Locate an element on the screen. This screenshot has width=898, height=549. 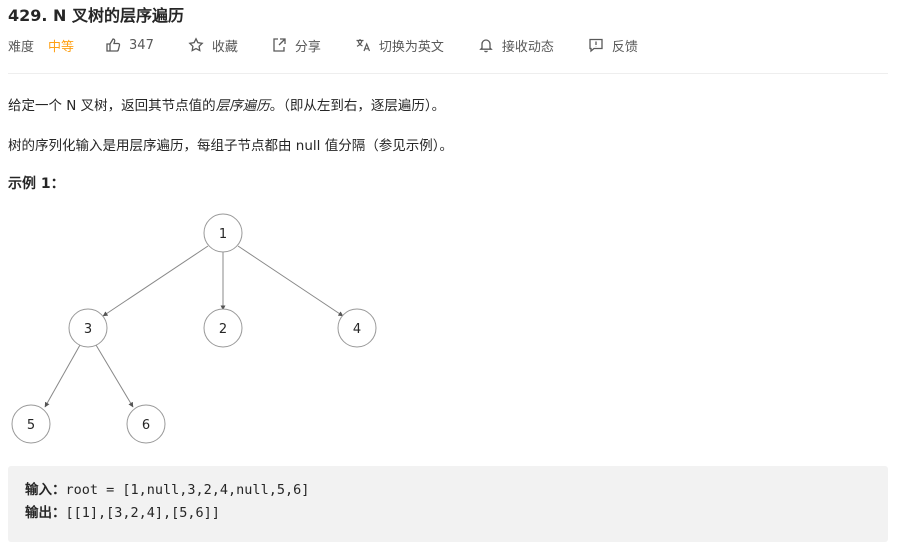
translate-icon is located at coordinates (363, 45).